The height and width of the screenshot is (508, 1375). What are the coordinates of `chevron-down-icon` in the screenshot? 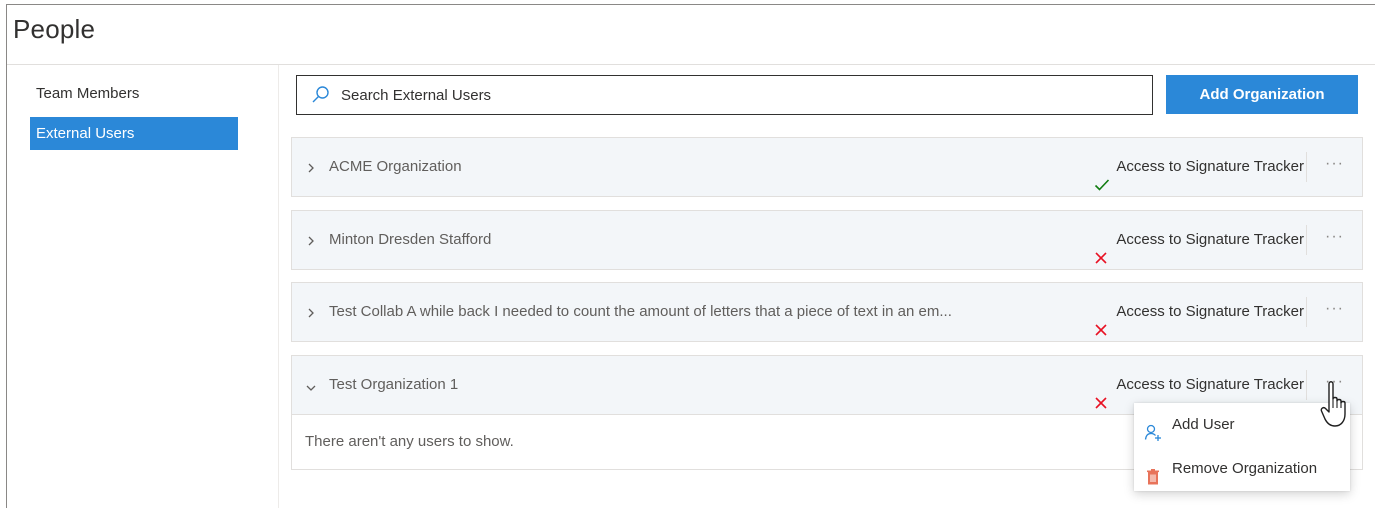 It's located at (311, 389).